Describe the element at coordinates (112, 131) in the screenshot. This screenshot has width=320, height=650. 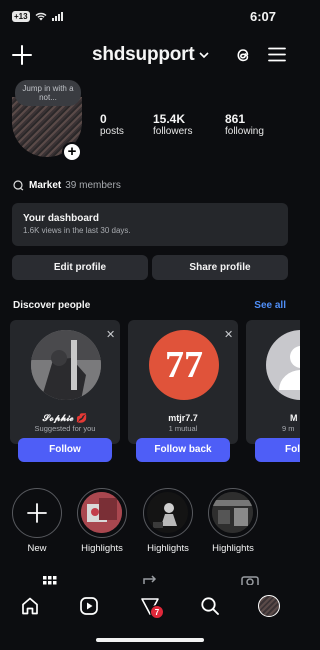
I see `stat-label: posts` at that location.